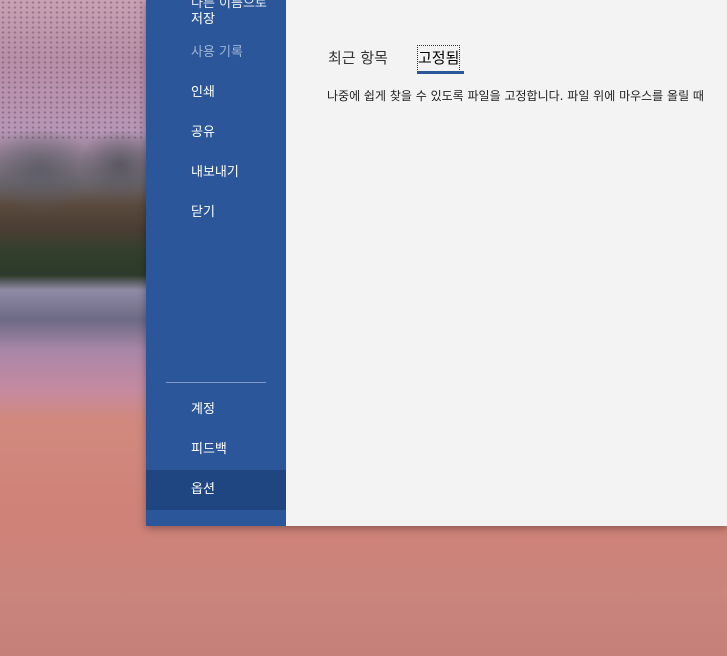  Describe the element at coordinates (439, 58) in the screenshot. I see `tab-pinned: 고정됨` at that location.